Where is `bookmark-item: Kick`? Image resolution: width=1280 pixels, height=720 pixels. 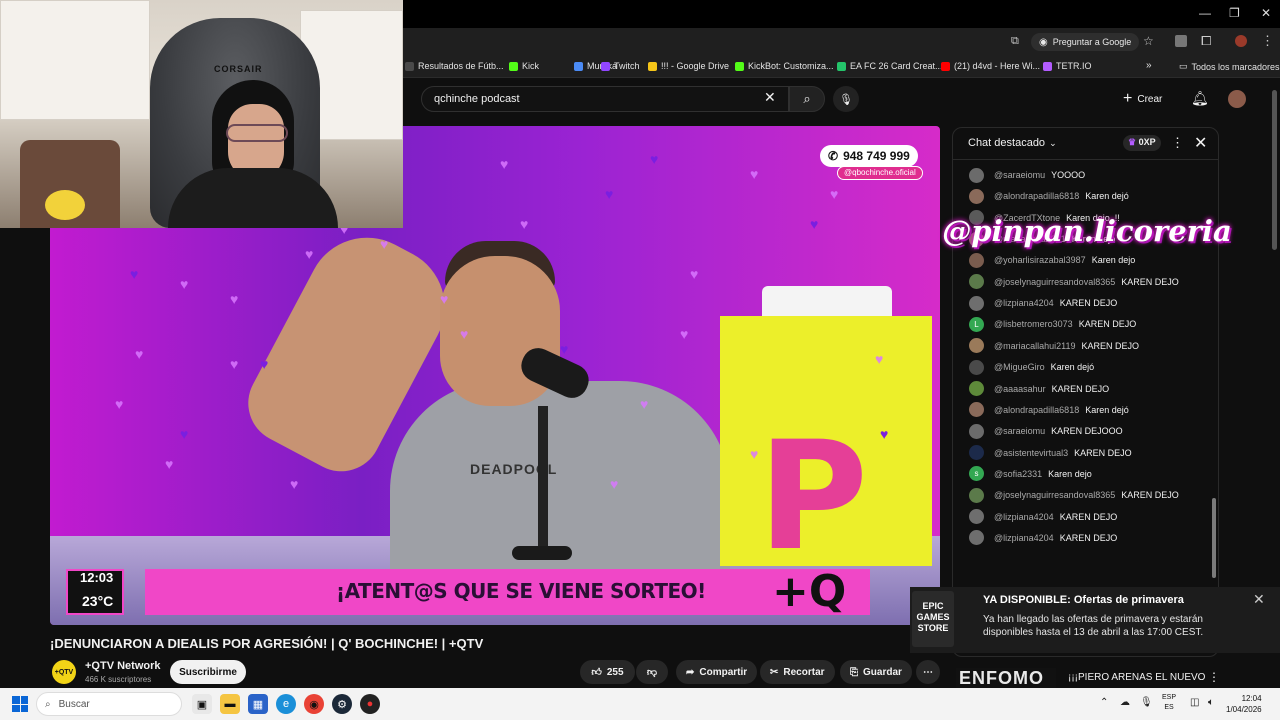
bookmark-item: Kick is located at coordinates (524, 66).